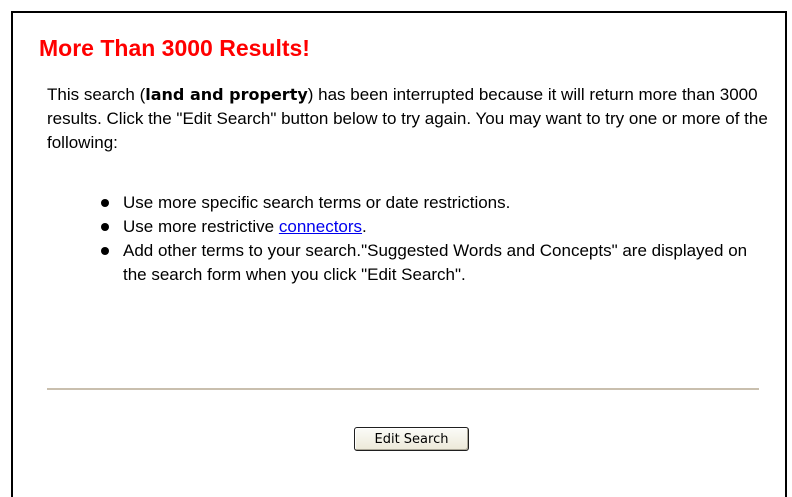 The height and width of the screenshot is (497, 792). I want to click on message-prefix: This search (, so click(96, 94).